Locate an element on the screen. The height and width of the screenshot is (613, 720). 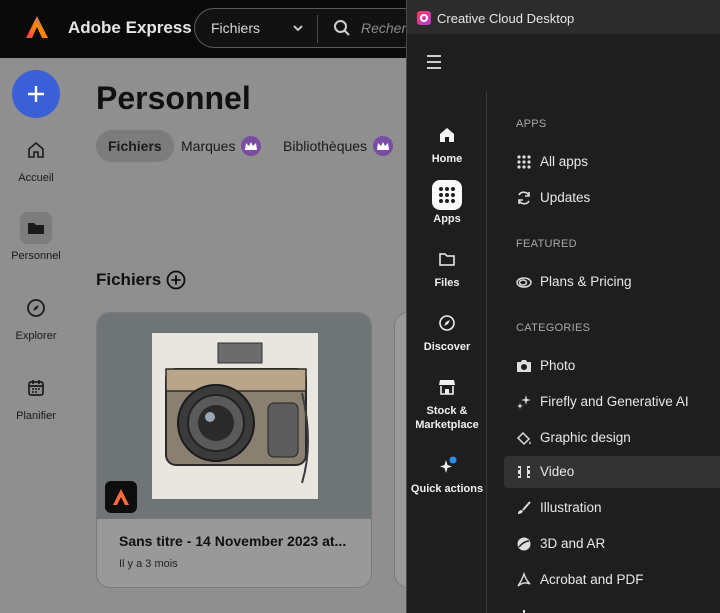
sidebar-item-3d-ar: 3D and AR is located at coordinates (612, 544).